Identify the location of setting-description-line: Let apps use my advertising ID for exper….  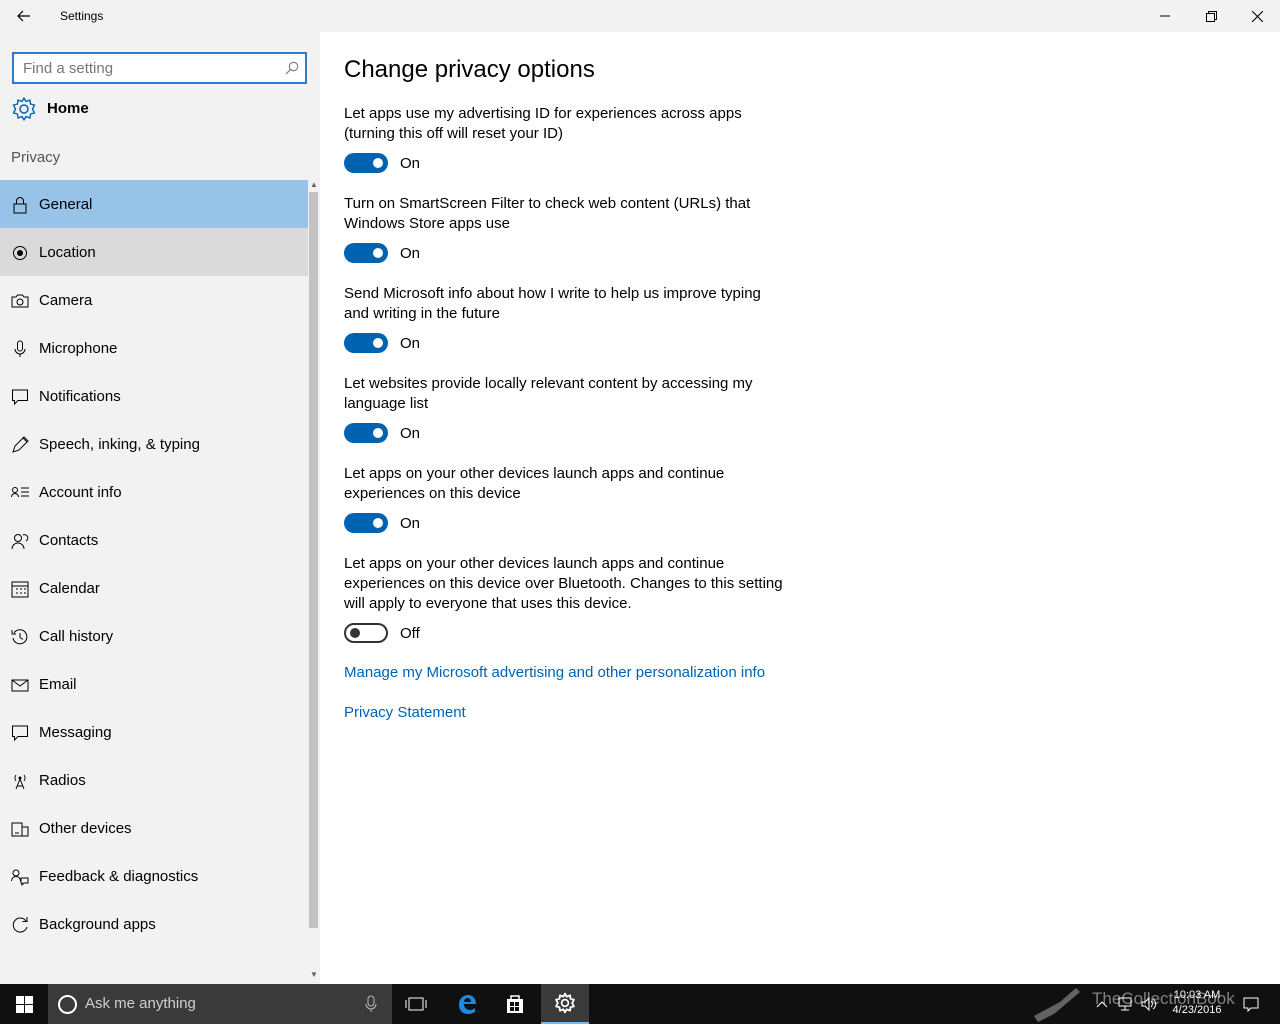
(543, 113).